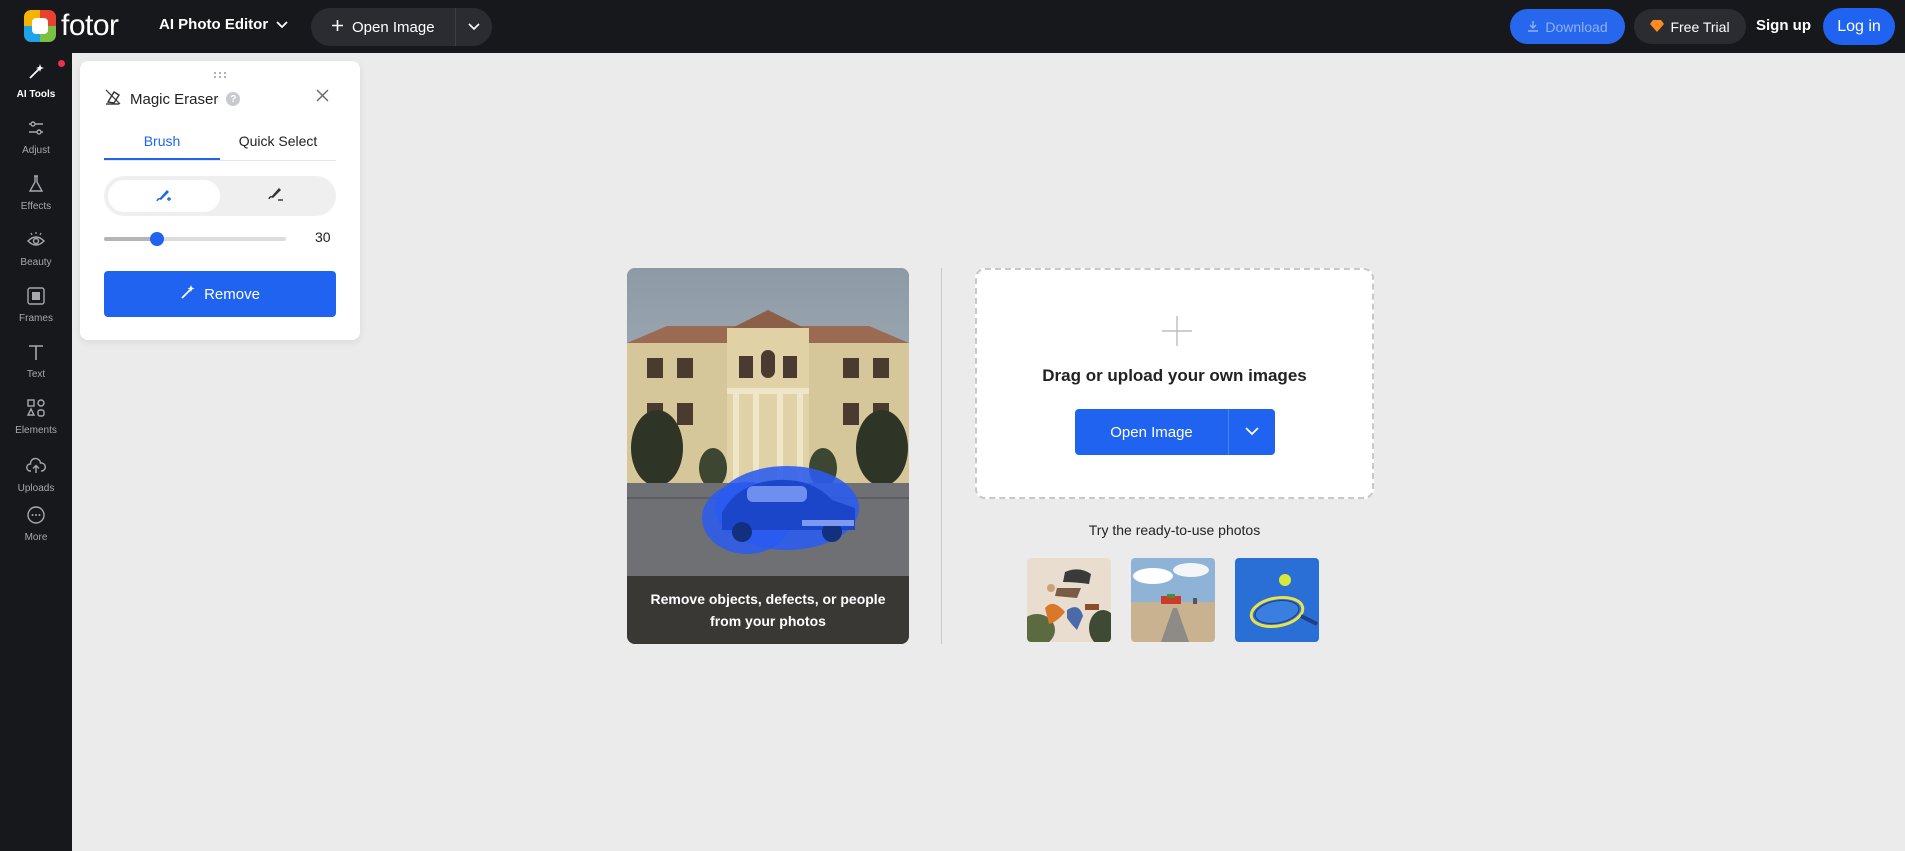 Image resolution: width=1905 pixels, height=851 pixels. I want to click on vertical-divider, so click(941, 456).